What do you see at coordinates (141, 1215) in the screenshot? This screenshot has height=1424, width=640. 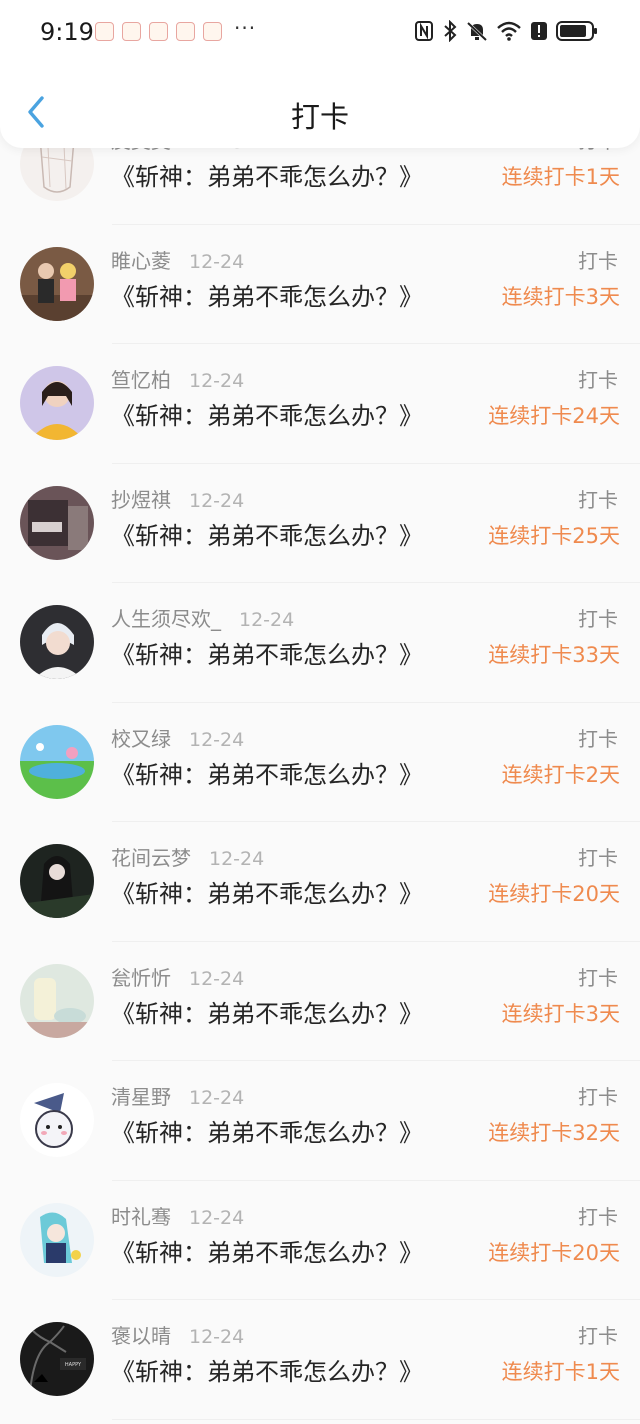 I see `user-name: 时礼骞` at bounding box center [141, 1215].